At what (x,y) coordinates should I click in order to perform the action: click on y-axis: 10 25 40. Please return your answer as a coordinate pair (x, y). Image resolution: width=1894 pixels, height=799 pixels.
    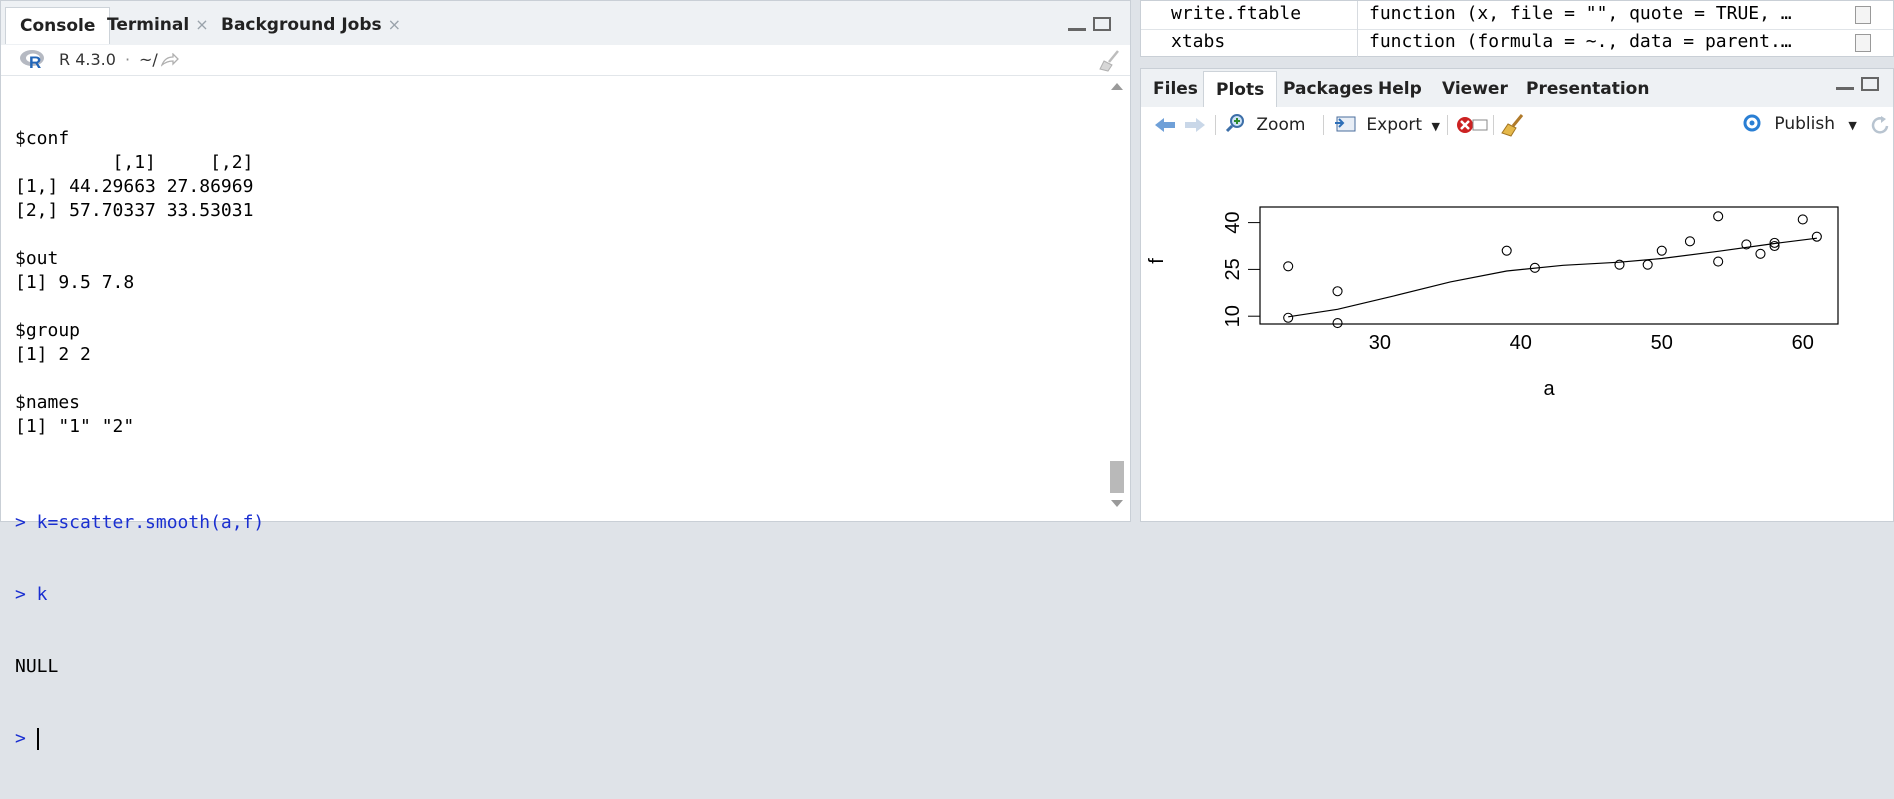
    Looking at the image, I should click on (1241, 269).